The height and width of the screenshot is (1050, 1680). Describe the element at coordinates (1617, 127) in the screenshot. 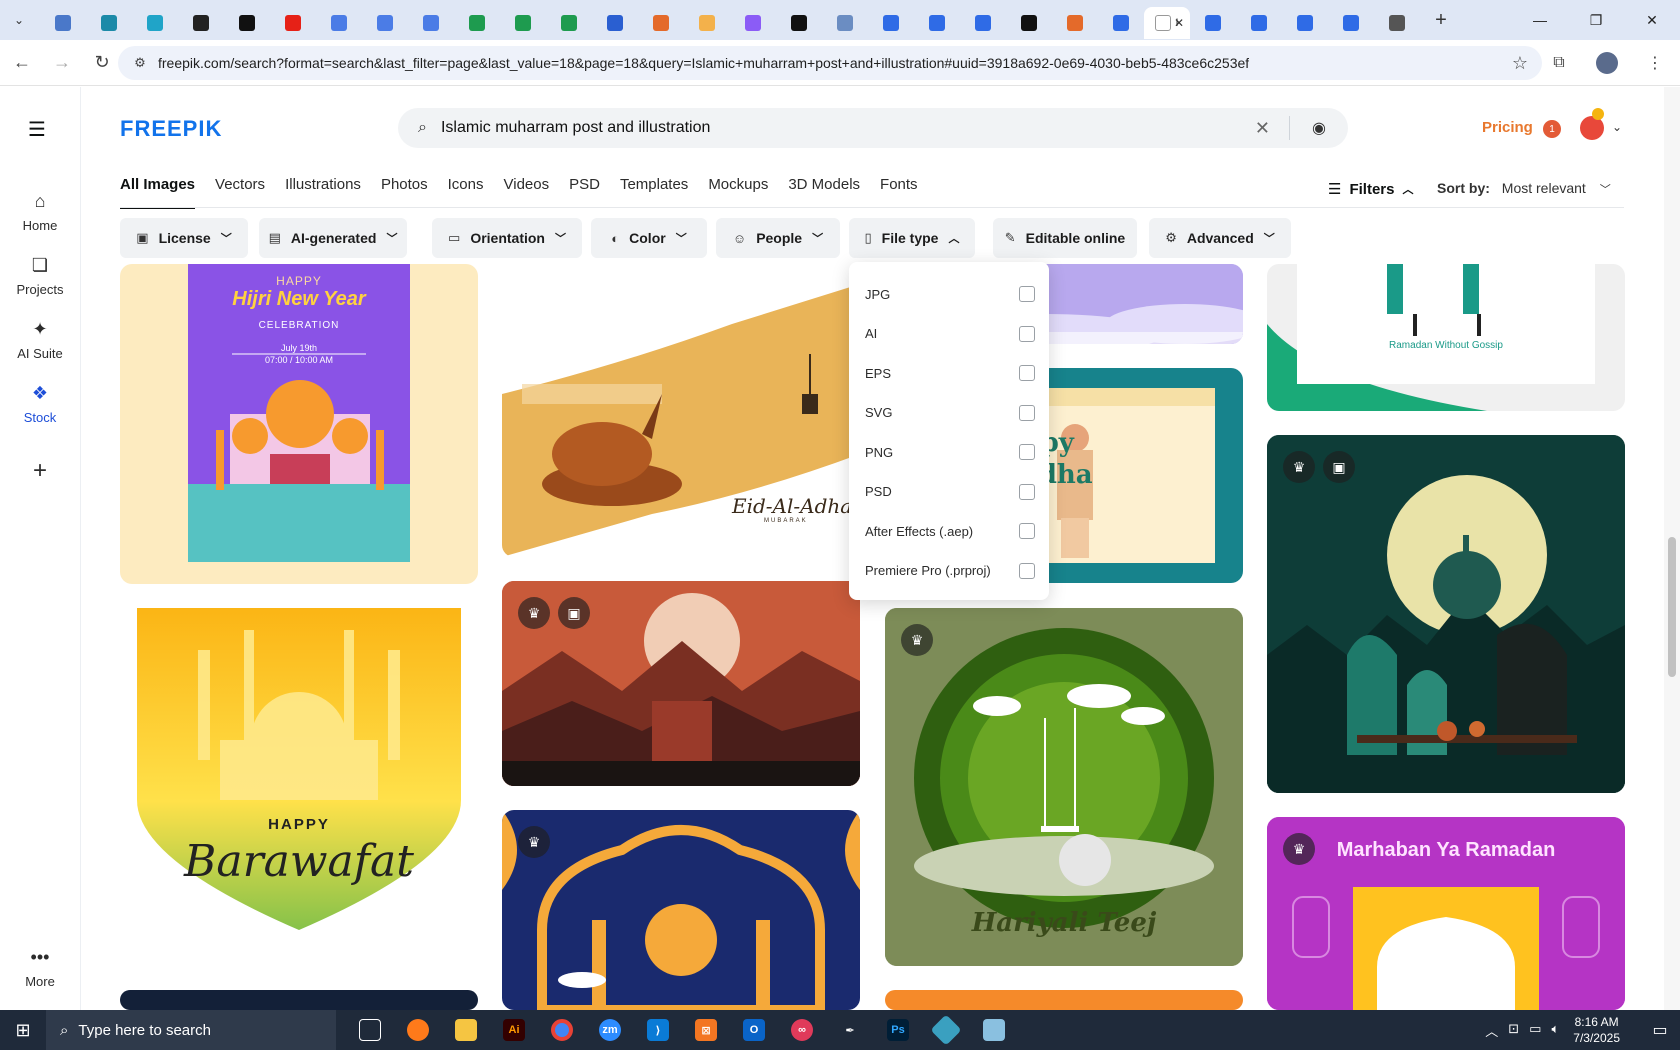

I see `chevron-down-icon: ⌄` at that location.